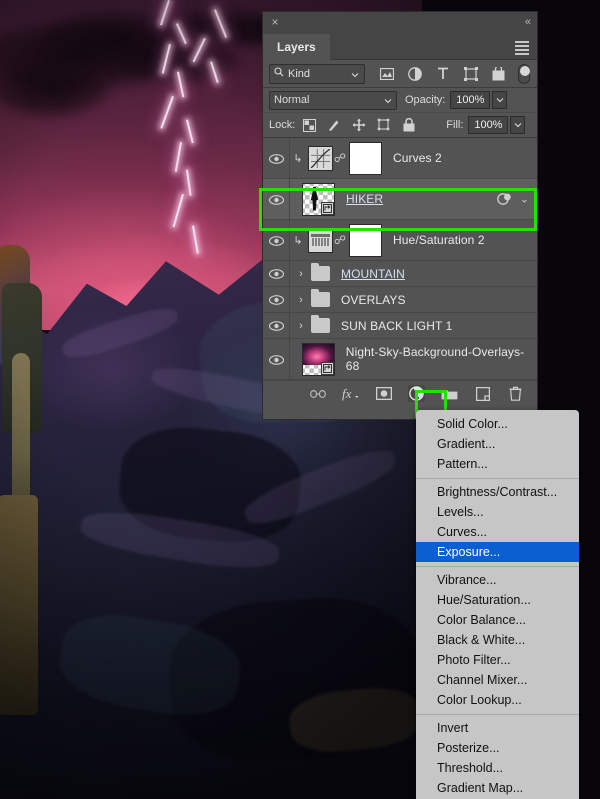 The image size is (600, 799). Describe the element at coordinates (442, 73) in the screenshot. I see `type-layer-filter-icon` at that location.